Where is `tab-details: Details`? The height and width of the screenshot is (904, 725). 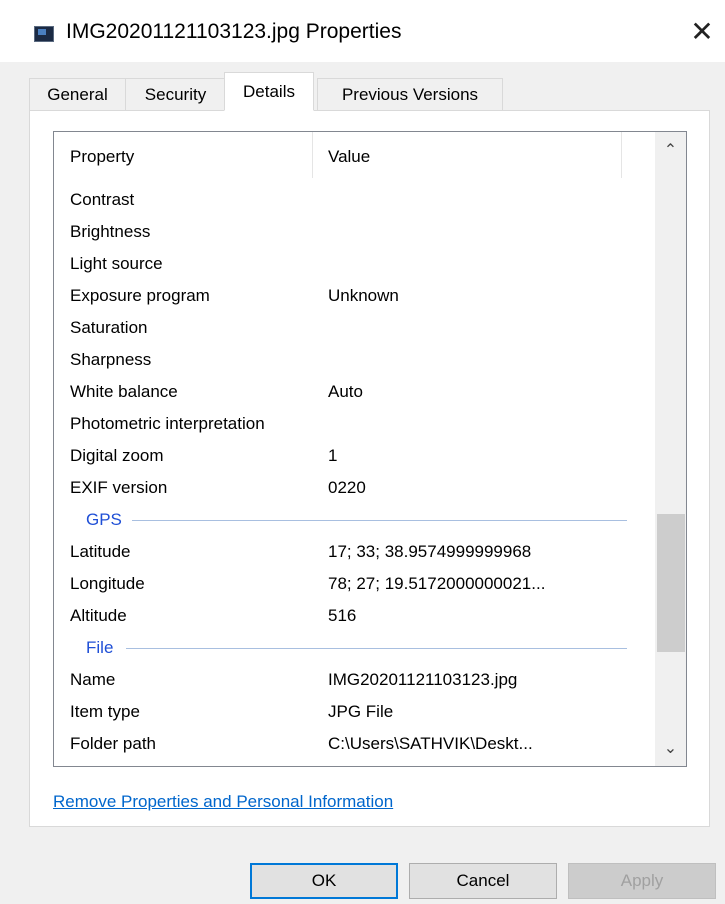 tab-details: Details is located at coordinates (269, 91).